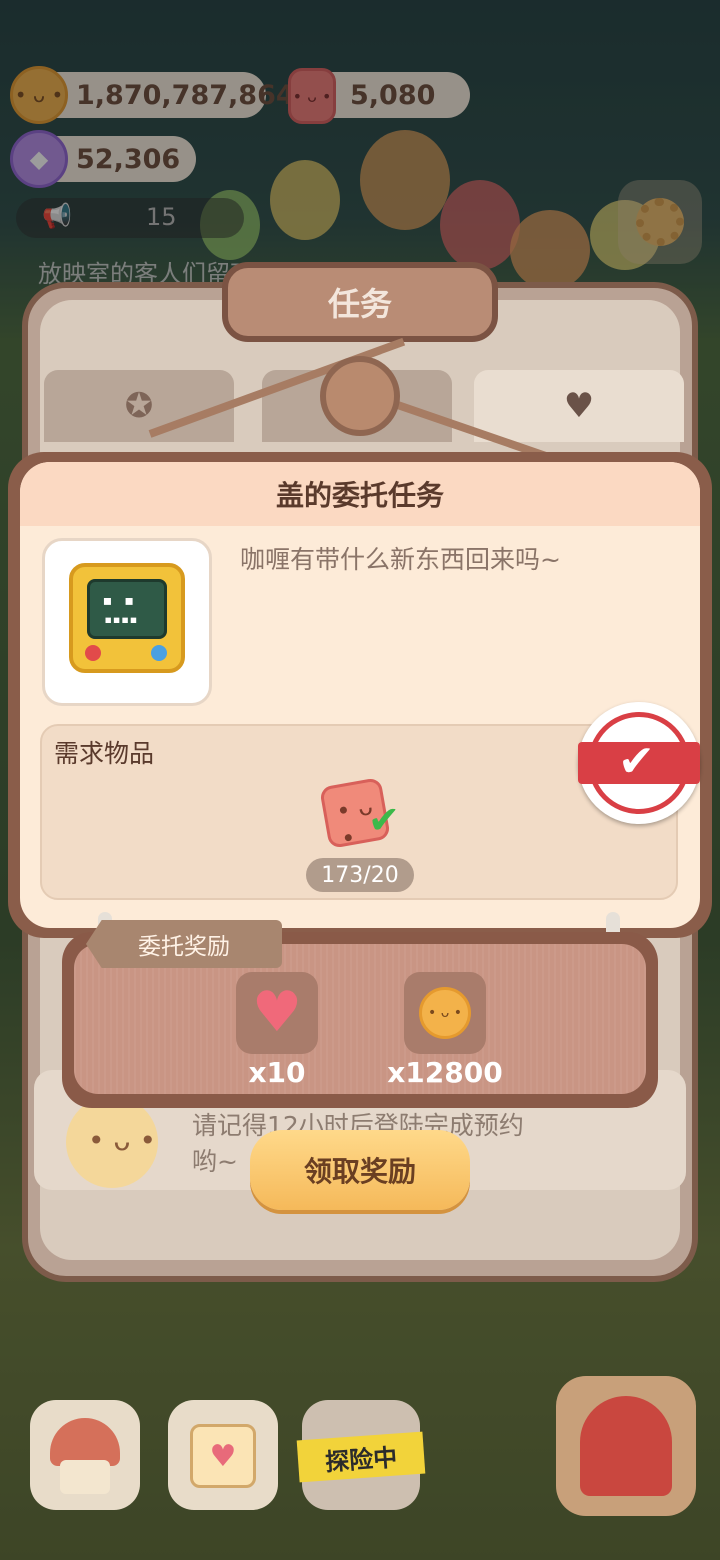 The height and width of the screenshot is (1560, 720). I want to click on tab-commissions: ♥, so click(579, 406).